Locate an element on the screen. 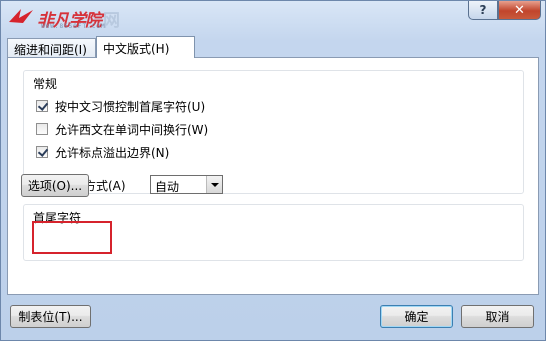 Image resolution: width=546 pixels, height=341 pixels. close-button: ✕ is located at coordinates (519, 10).